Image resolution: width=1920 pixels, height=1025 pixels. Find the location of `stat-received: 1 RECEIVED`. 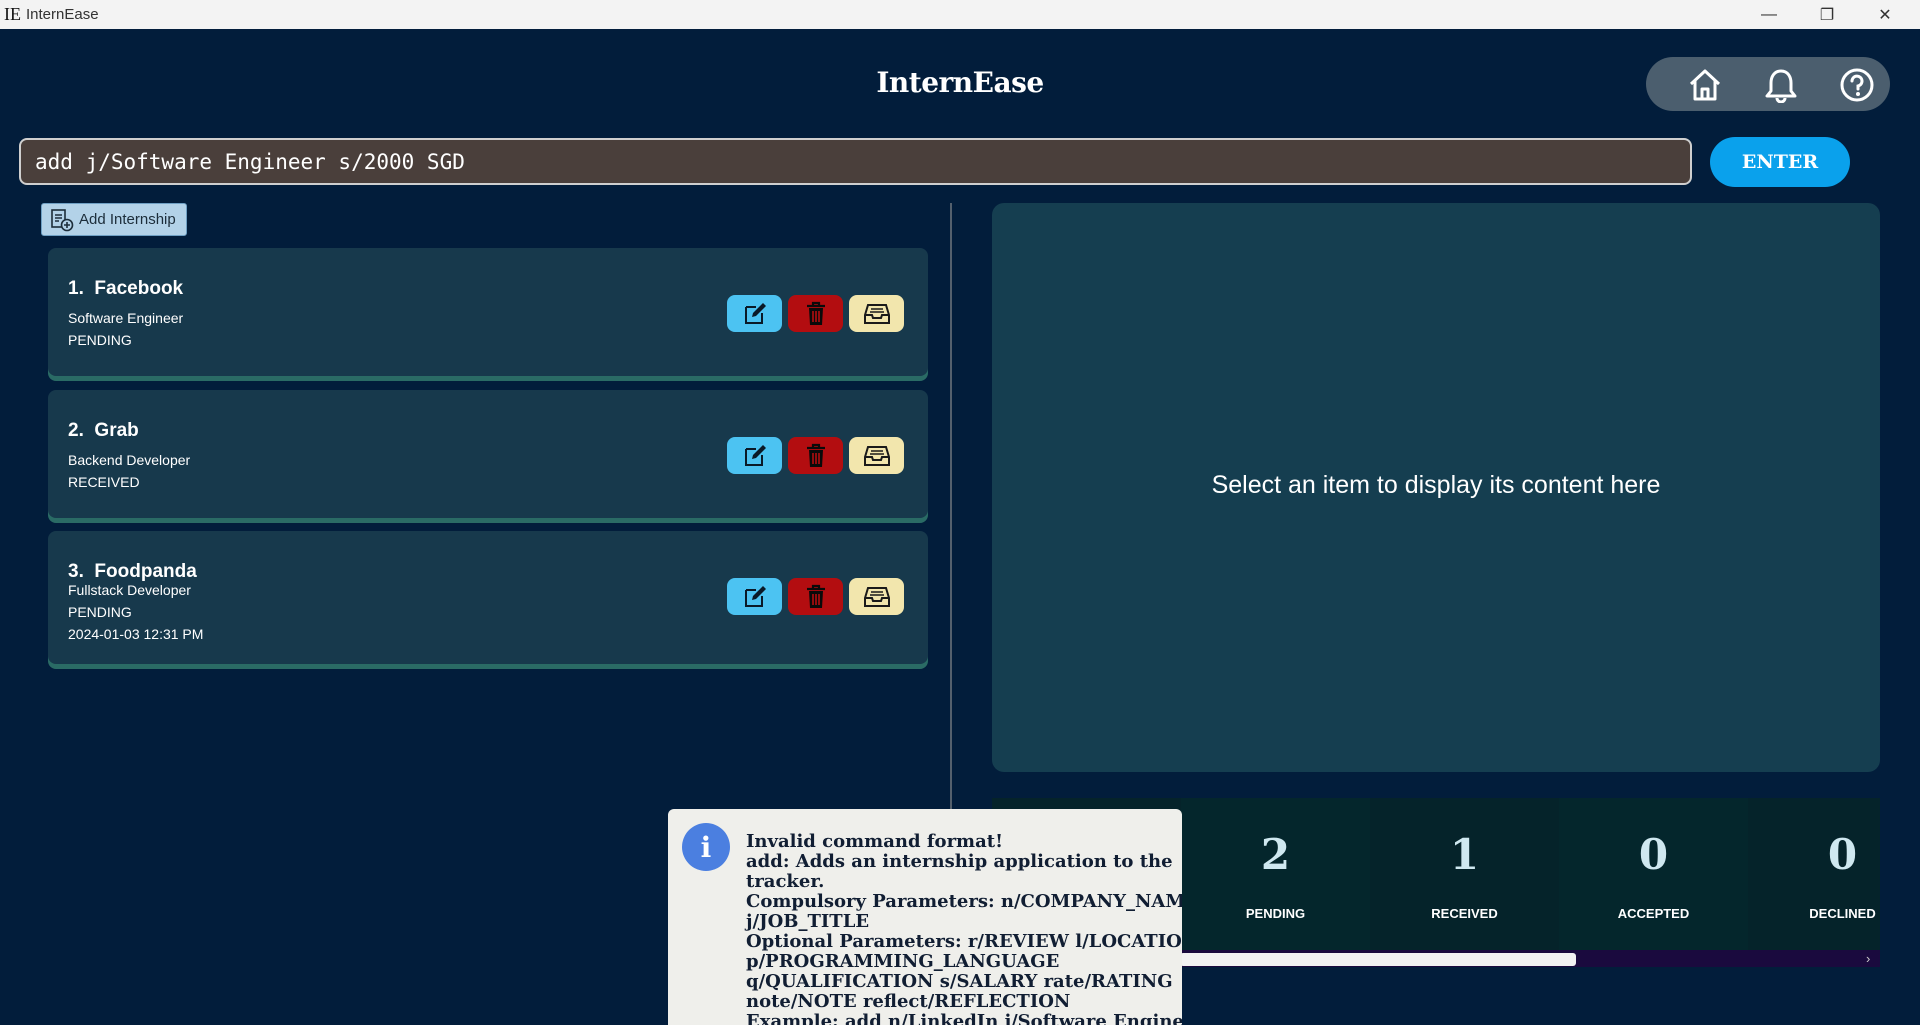

stat-received: 1 RECEIVED is located at coordinates (1464, 874).